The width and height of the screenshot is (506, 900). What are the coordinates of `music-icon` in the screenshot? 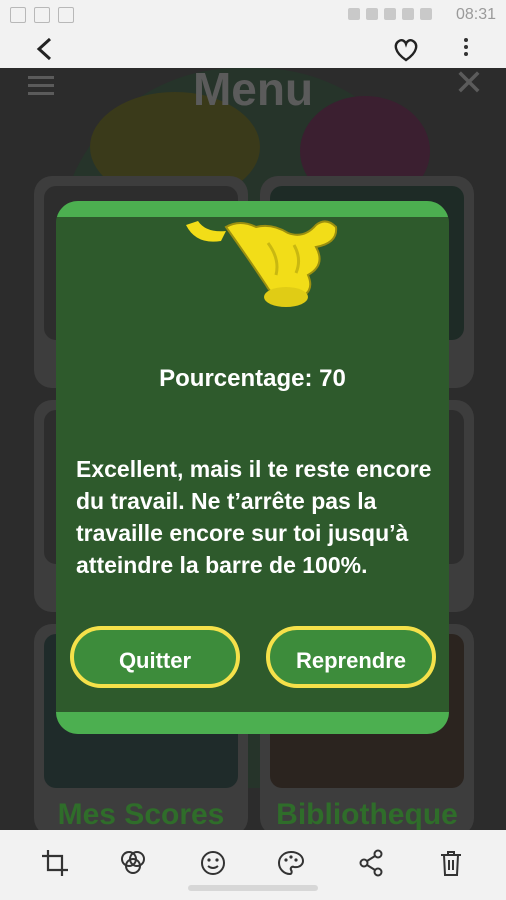 It's located at (42, 15).